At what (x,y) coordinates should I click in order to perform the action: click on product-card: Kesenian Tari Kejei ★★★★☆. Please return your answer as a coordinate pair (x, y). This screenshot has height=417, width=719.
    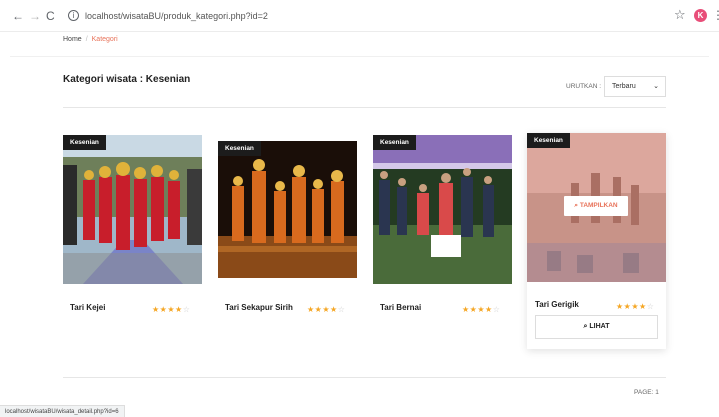
    Looking at the image, I should click on (132, 230).